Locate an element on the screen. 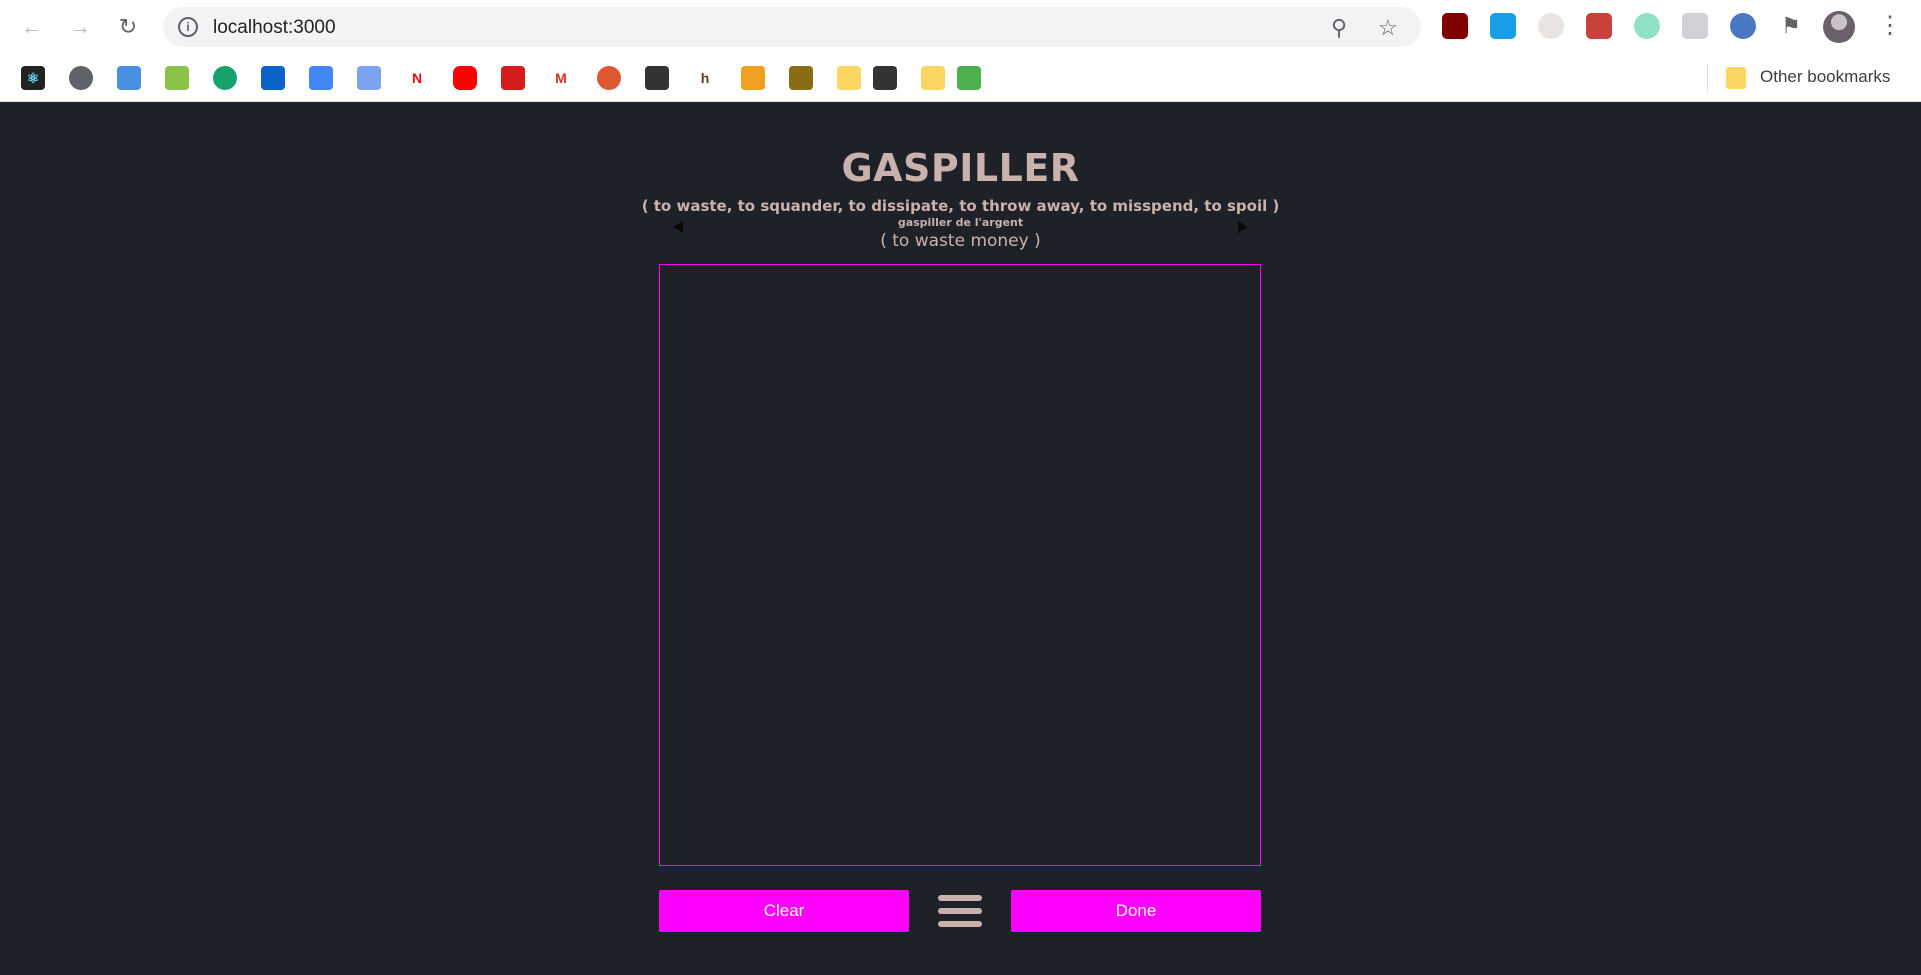 The width and height of the screenshot is (1921, 975). menu-dots-icon: ⋮ is located at coordinates (1890, 27).